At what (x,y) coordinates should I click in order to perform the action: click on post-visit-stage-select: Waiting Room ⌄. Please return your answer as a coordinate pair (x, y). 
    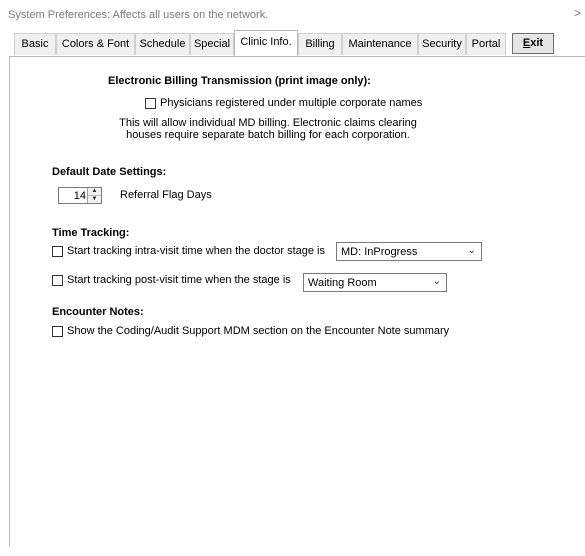
    Looking at the image, I should click on (375, 282).